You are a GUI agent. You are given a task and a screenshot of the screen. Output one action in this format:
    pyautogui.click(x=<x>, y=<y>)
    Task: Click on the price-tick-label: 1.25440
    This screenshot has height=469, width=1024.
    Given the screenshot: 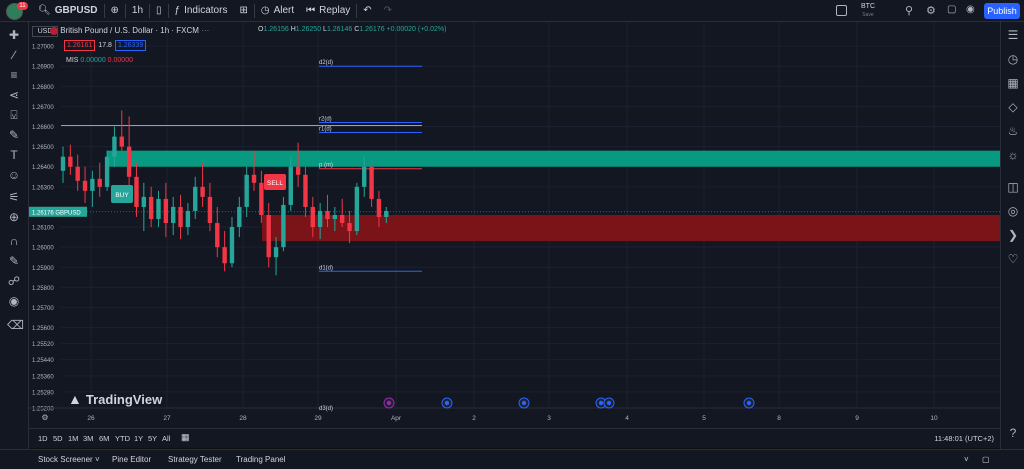 What is the action you would take?
    pyautogui.click(x=43, y=361)
    